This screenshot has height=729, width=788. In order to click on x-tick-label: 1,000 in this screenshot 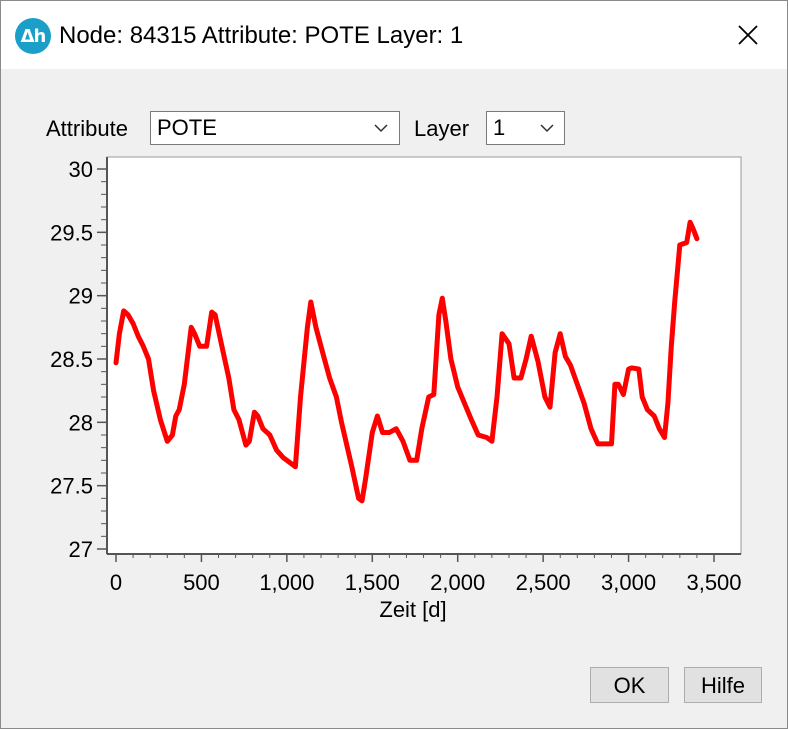, I will do `click(286, 582)`.